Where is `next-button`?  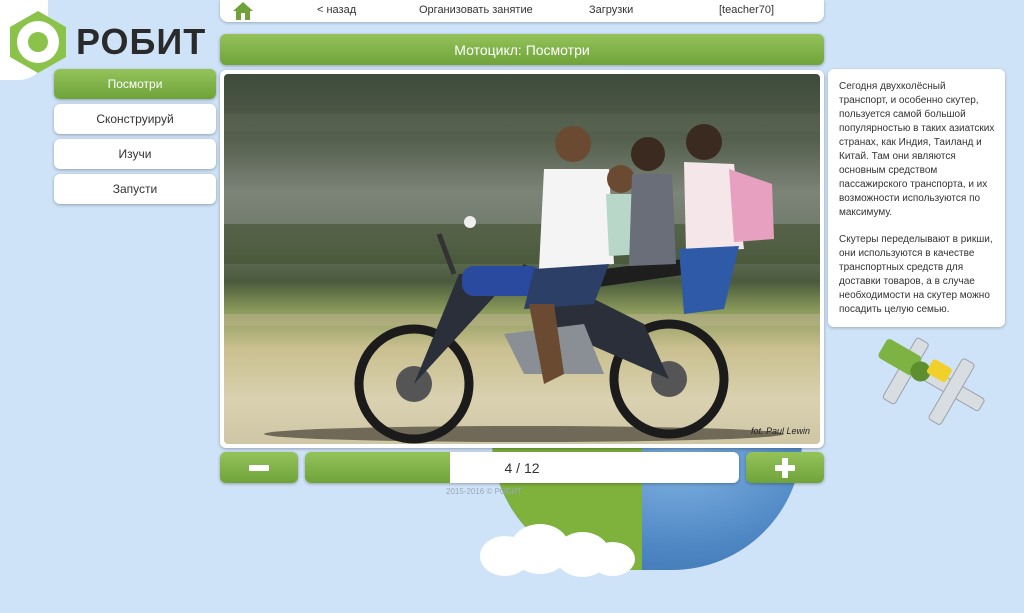 next-button is located at coordinates (785, 467).